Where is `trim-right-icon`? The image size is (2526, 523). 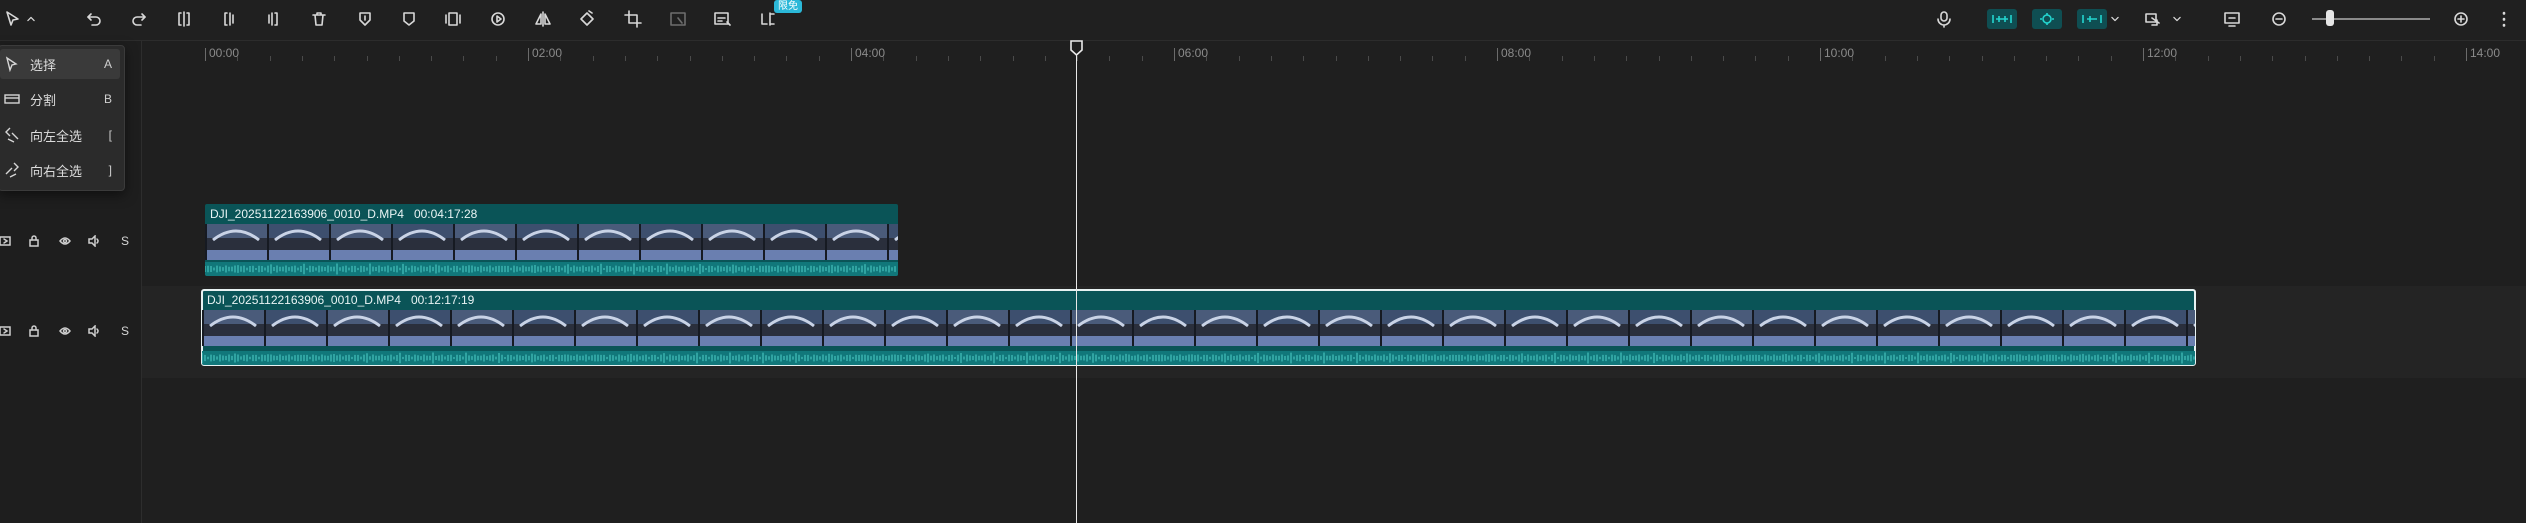 trim-right-icon is located at coordinates (273, 19).